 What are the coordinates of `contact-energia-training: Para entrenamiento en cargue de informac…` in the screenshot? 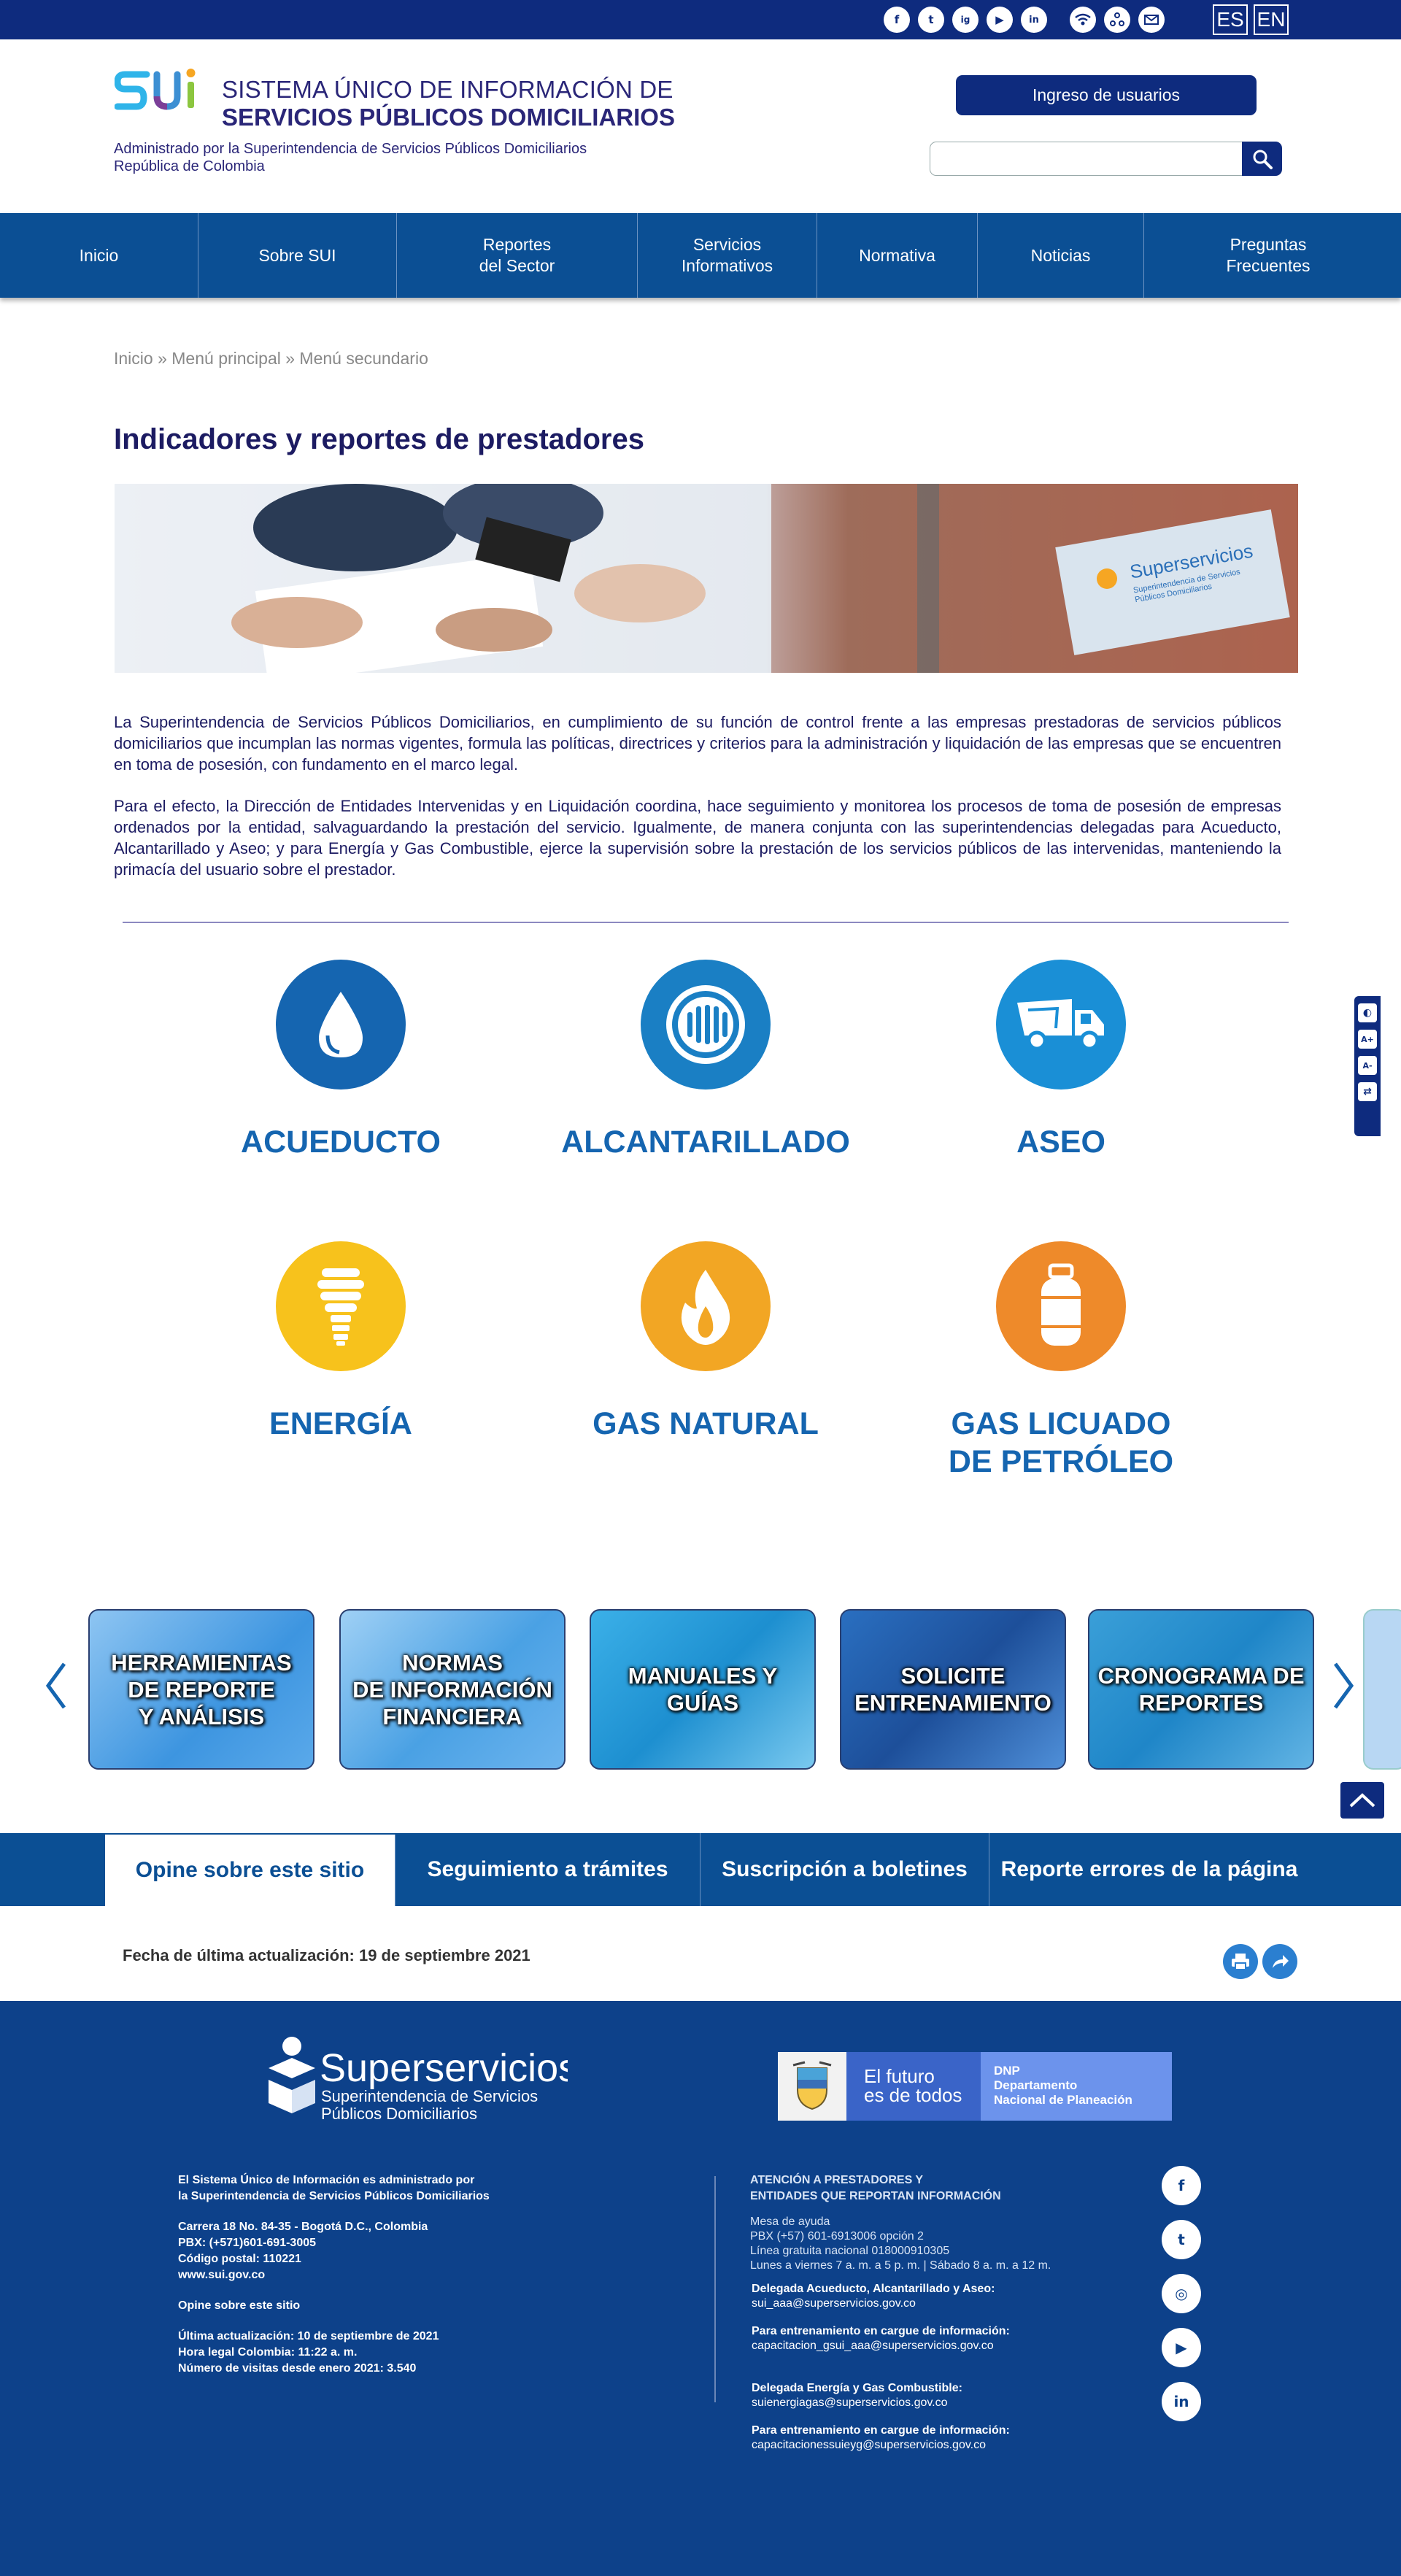 It's located at (881, 2438).